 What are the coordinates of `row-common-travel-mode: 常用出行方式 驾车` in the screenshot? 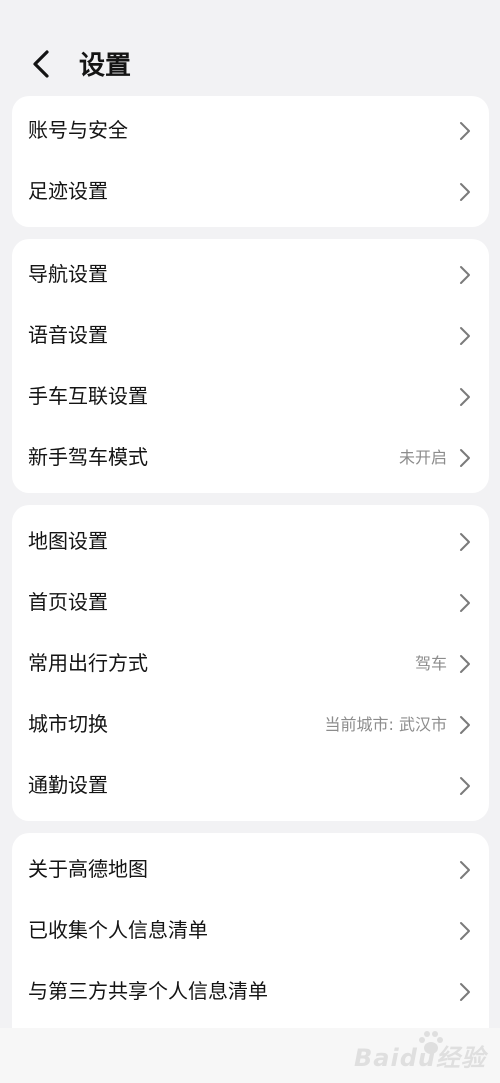 It's located at (250, 663).